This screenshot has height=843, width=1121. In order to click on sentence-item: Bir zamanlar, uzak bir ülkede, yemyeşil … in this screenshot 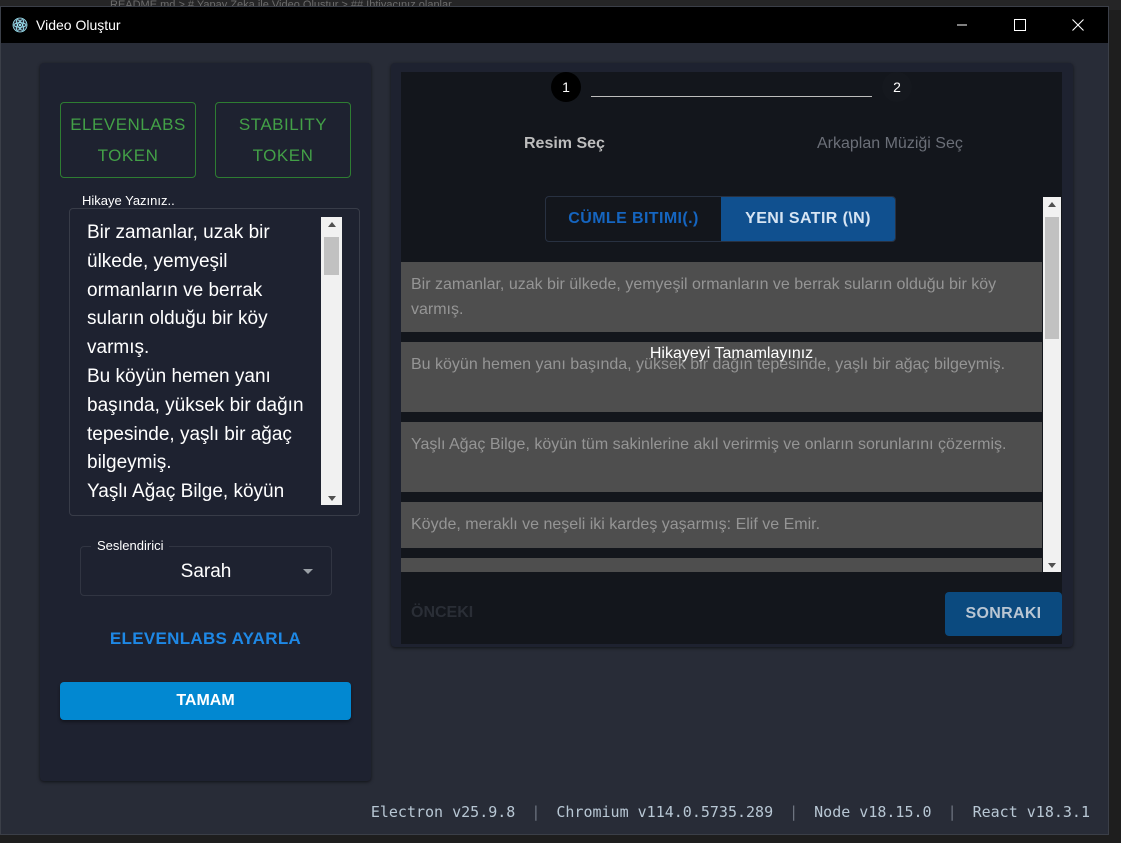, I will do `click(721, 297)`.